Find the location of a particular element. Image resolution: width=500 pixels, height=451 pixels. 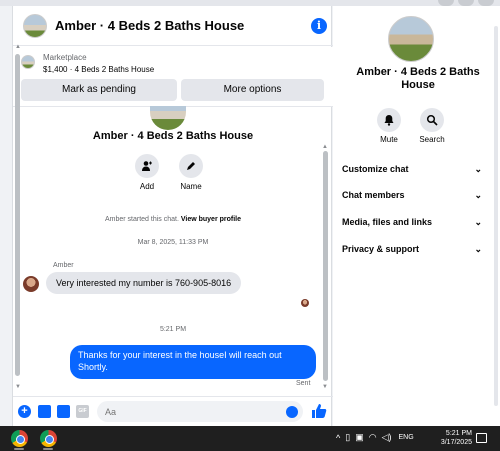

photo-icon is located at coordinates (44, 411).